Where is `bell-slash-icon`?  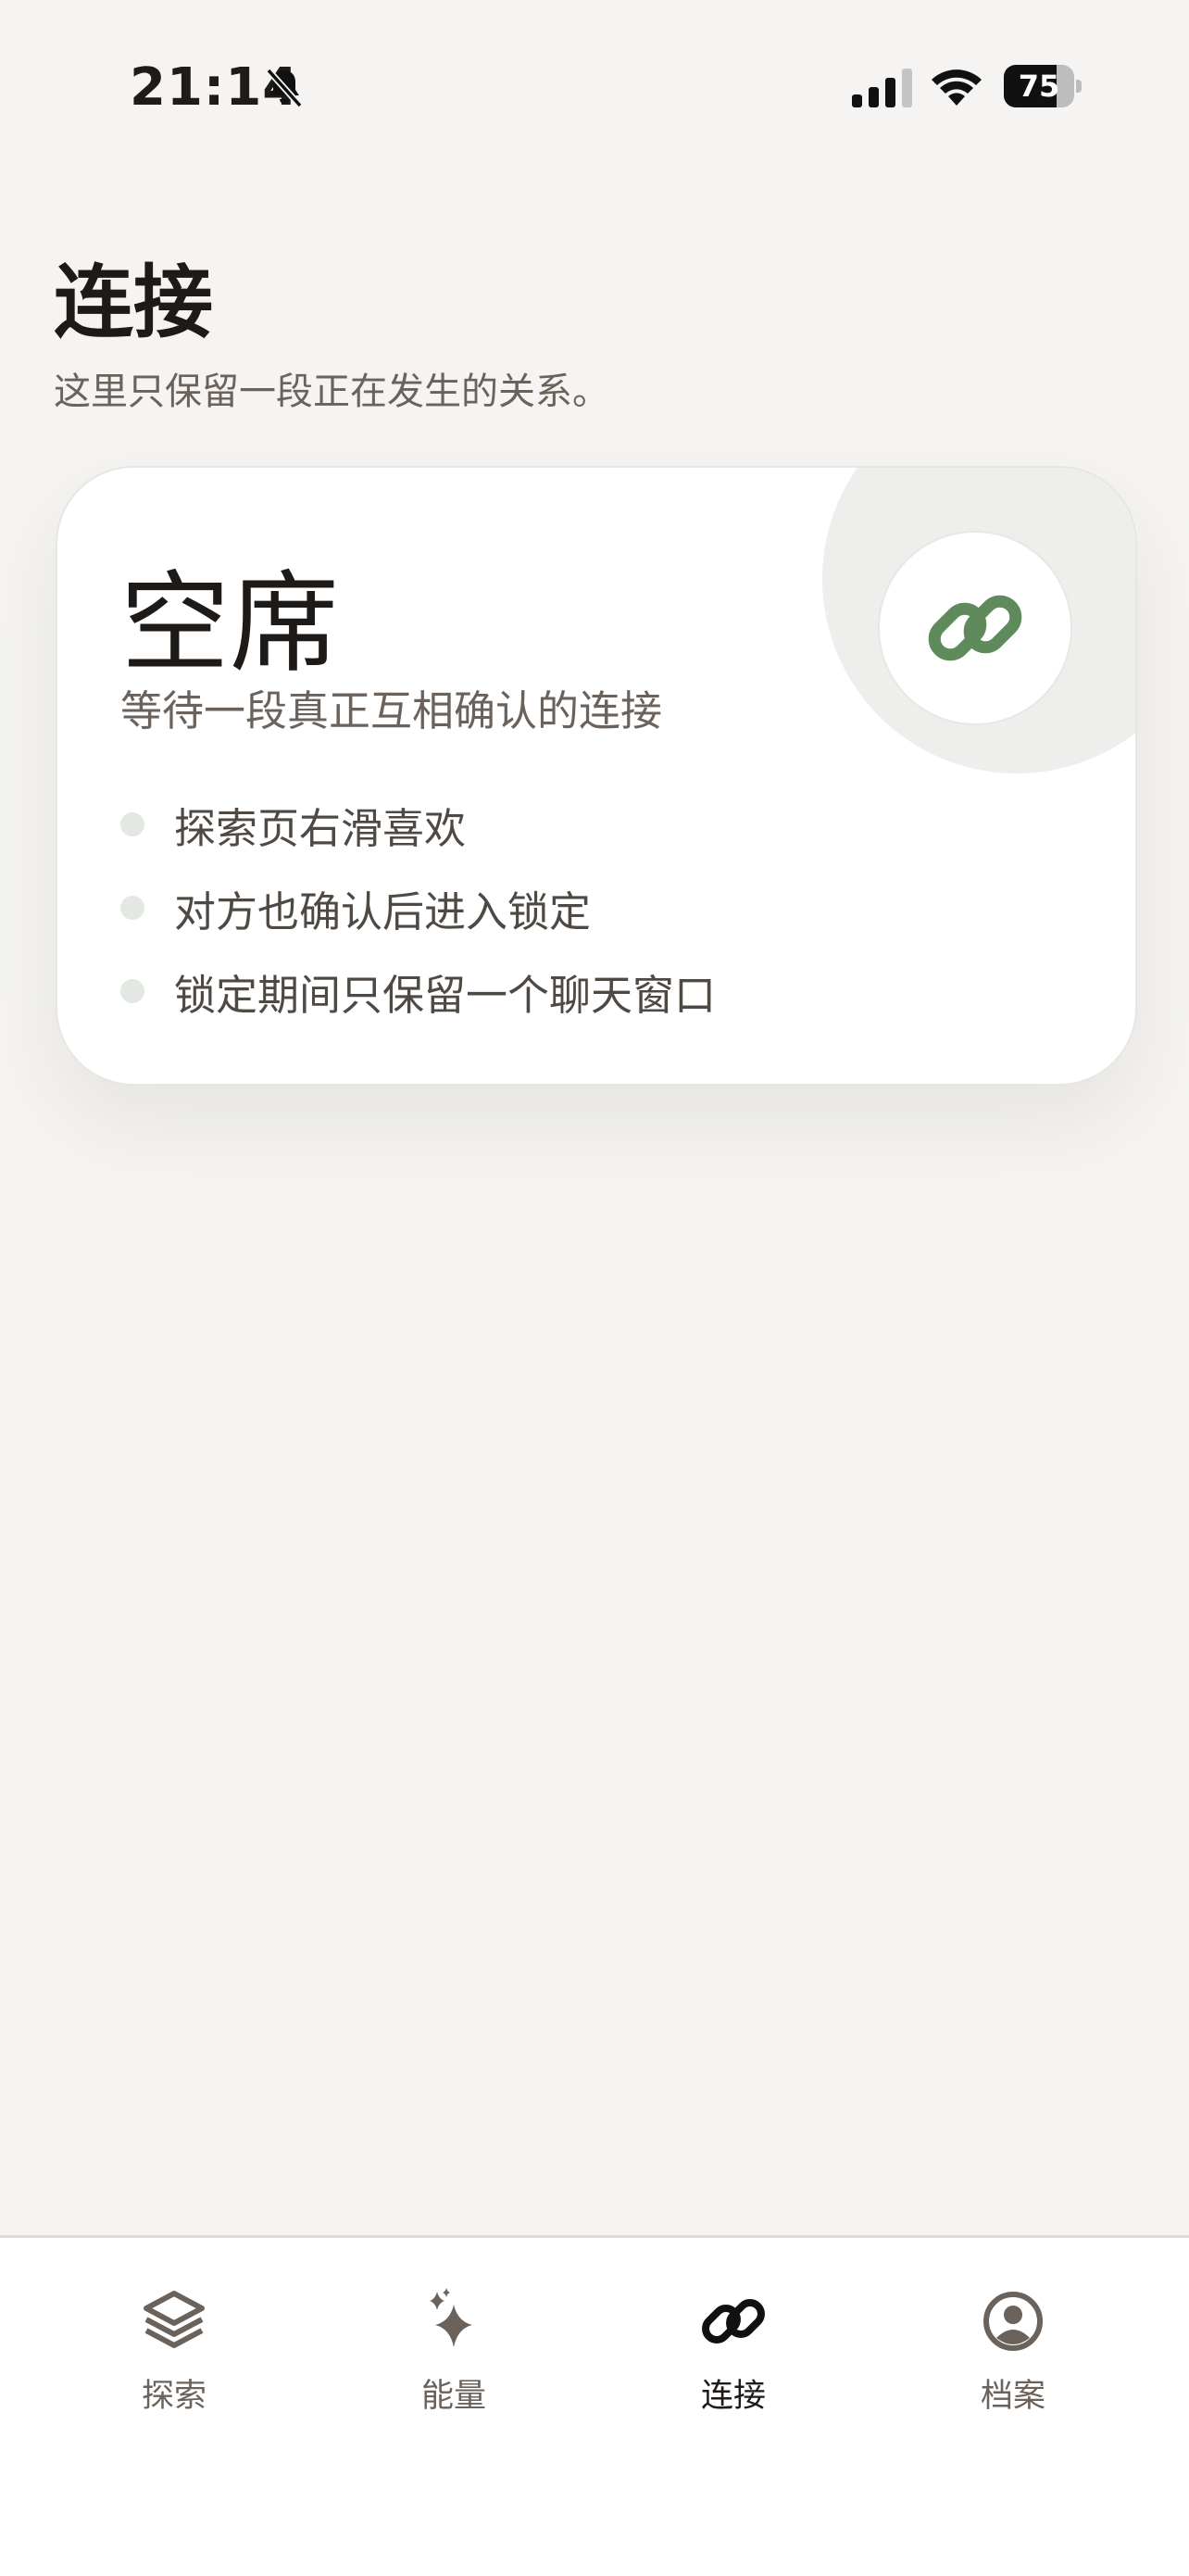
bell-slash-icon is located at coordinates (284, 88).